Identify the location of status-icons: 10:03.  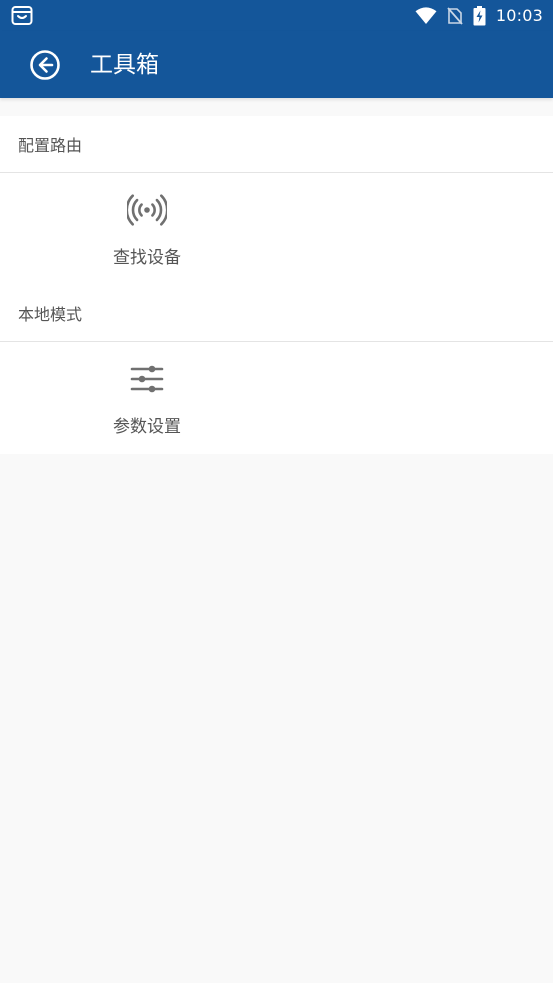
(479, 15).